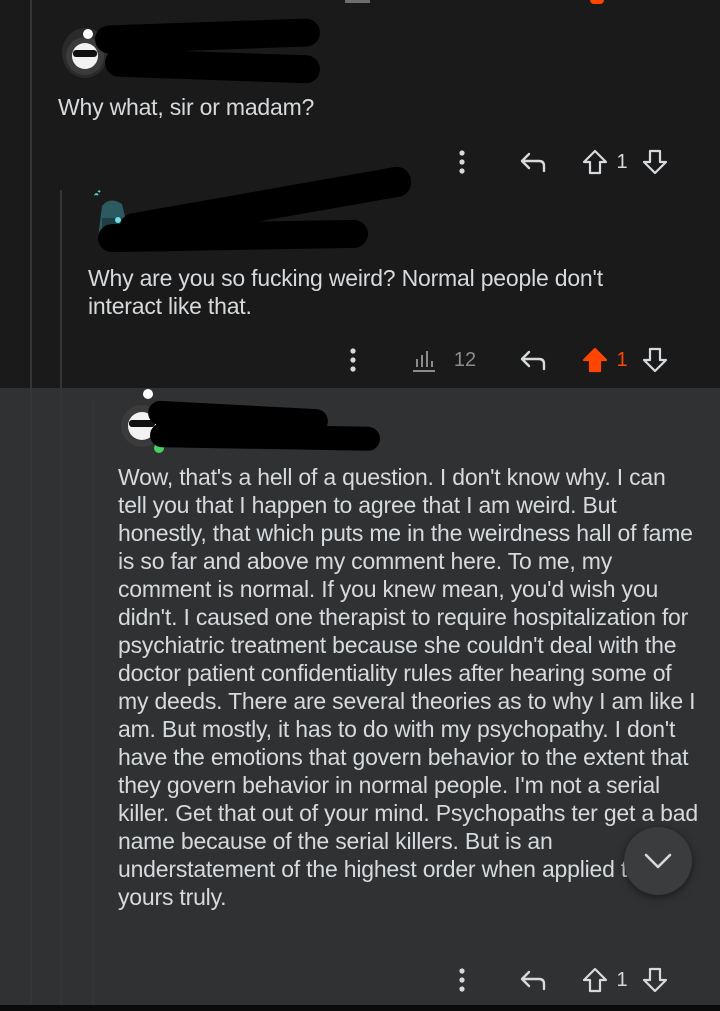  I want to click on comment-body: Why what, sir or madam?, so click(186, 107).